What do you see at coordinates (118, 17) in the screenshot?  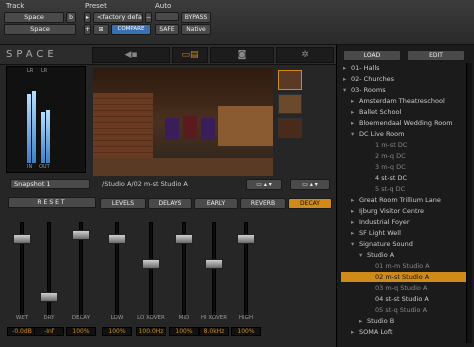 I see `preset-select: <factory default>` at bounding box center [118, 17].